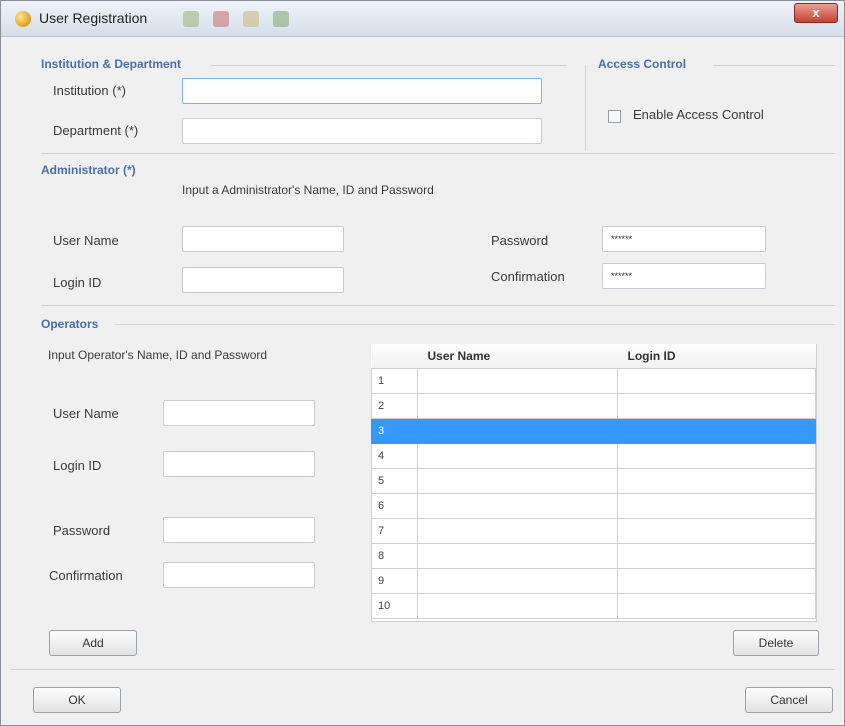  I want to click on close-button: x, so click(816, 13).